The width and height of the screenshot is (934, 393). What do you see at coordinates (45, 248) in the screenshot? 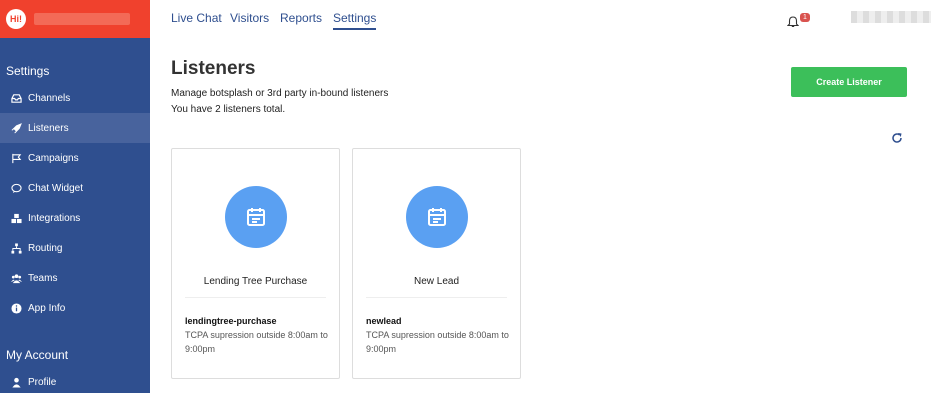
I see `sidebar-item-label: Routing` at bounding box center [45, 248].